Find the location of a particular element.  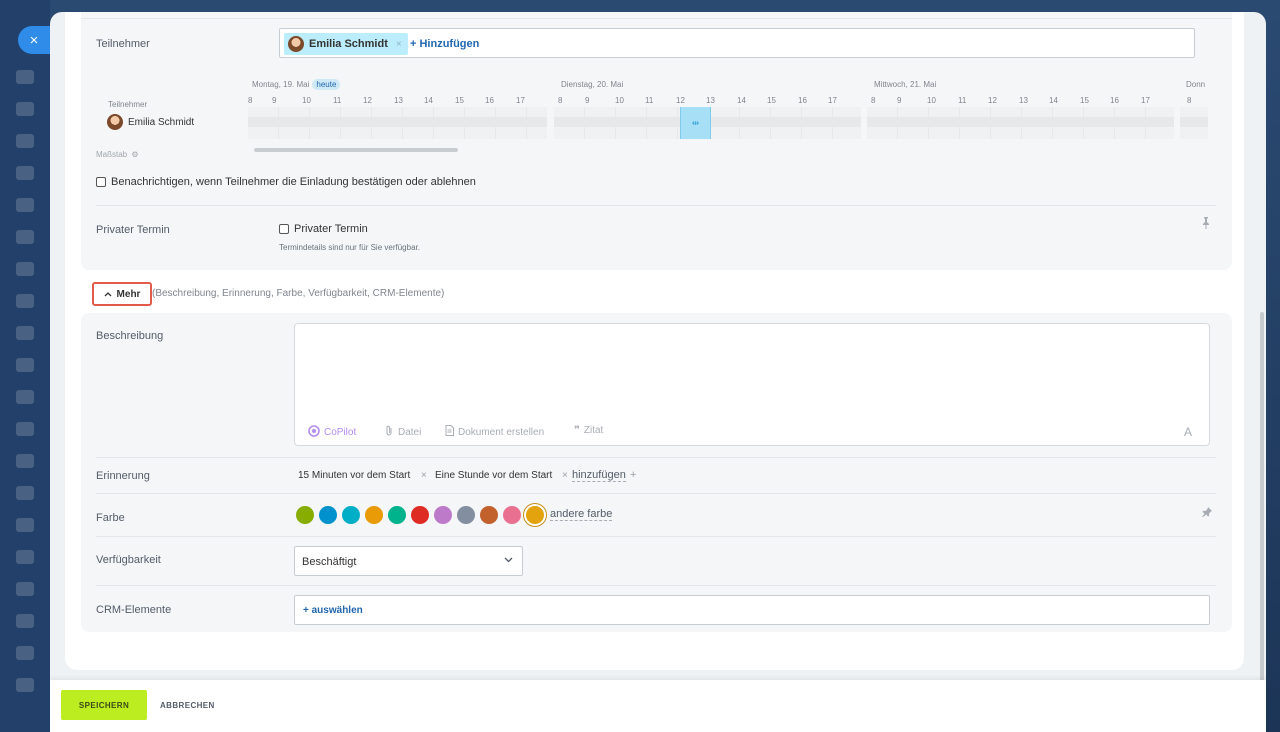

private-checkbox is located at coordinates (284, 229).